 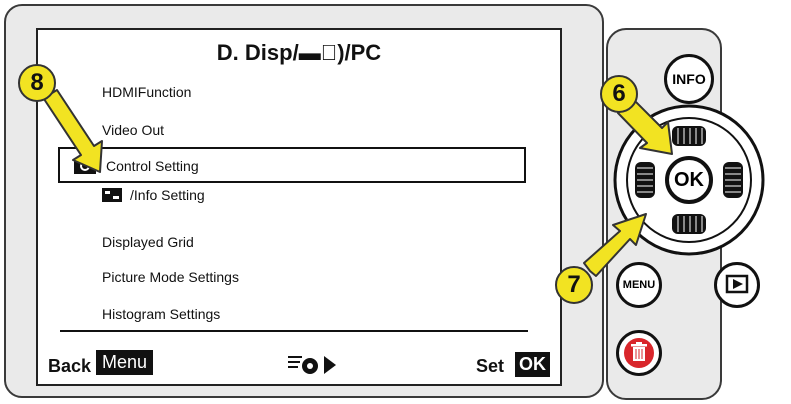 I want to click on callout-7: 7, so click(x=574, y=285).